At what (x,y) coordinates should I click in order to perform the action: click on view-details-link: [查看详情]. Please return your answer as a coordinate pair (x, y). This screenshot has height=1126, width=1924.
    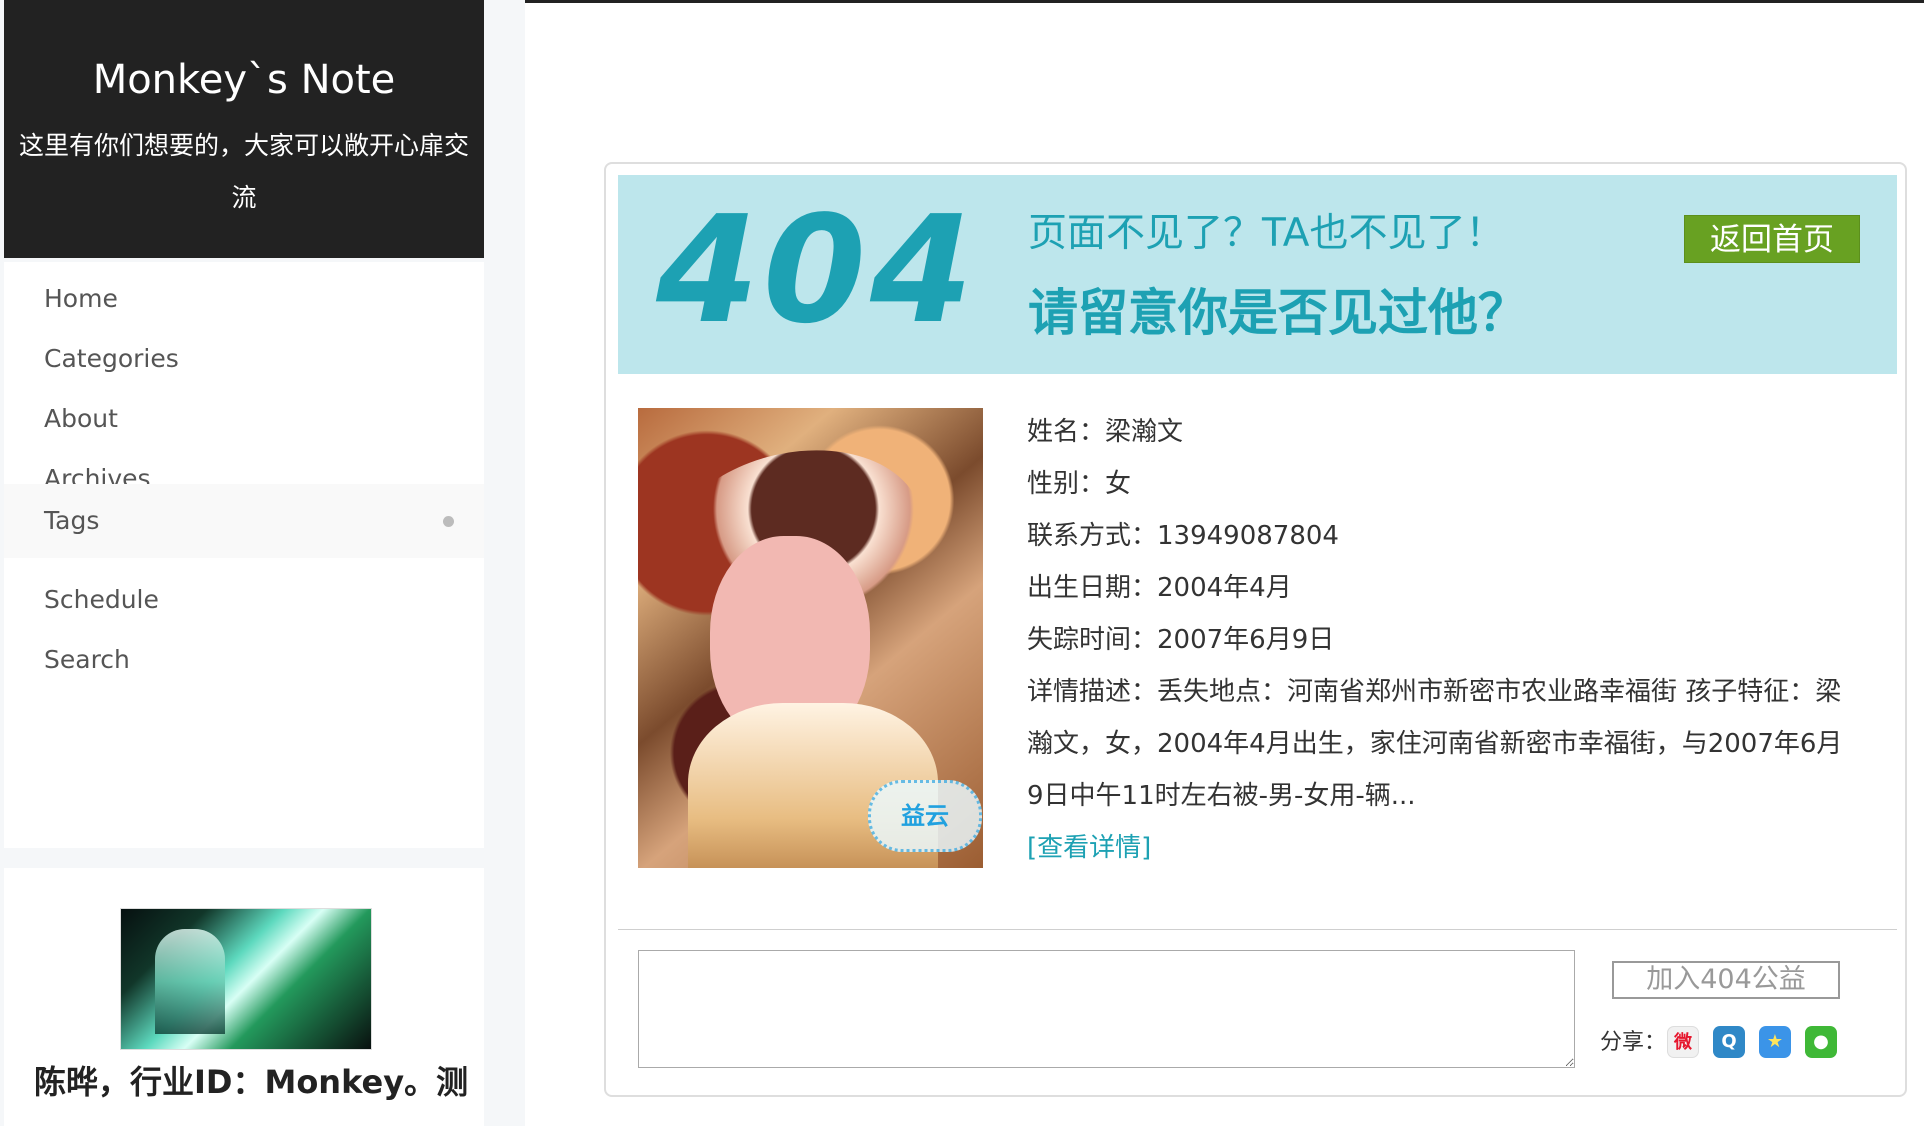
    Looking at the image, I should click on (1437, 848).